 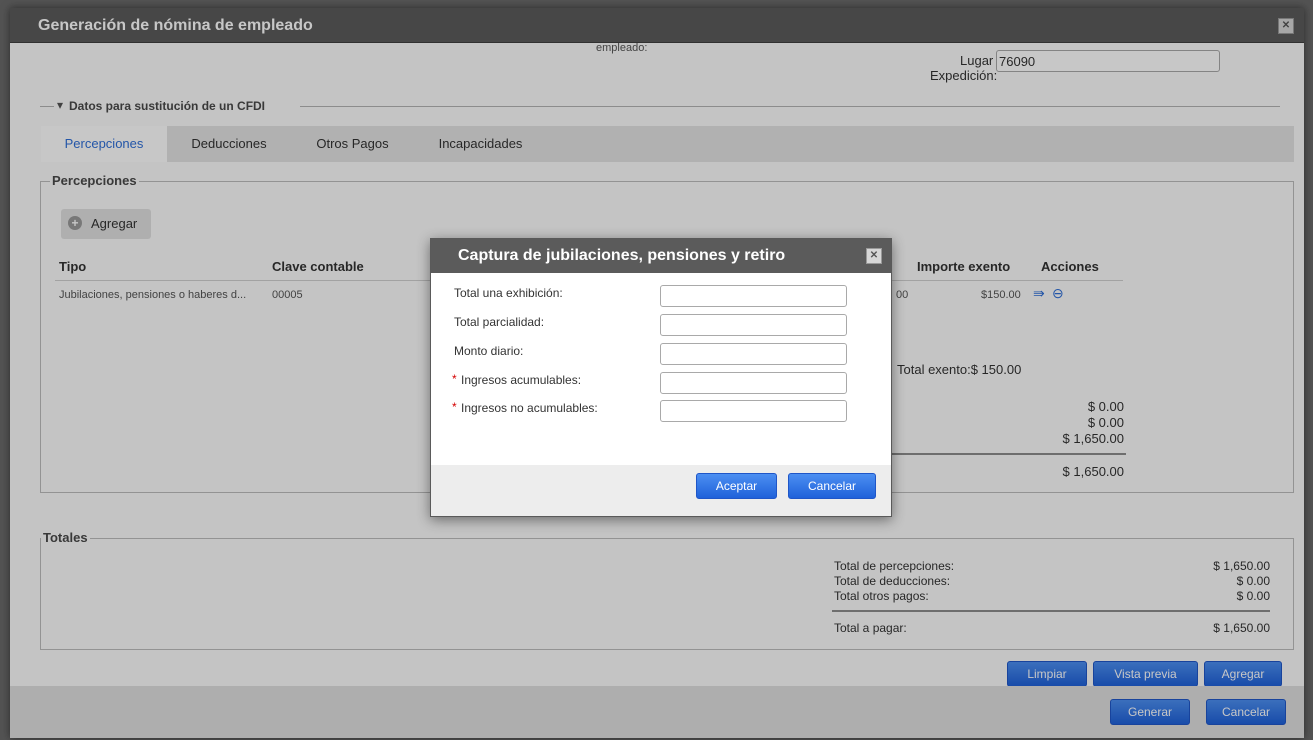 What do you see at coordinates (521, 380) in the screenshot?
I see `field-label-ingresos-acumulables: Ingresos acumulables:` at bounding box center [521, 380].